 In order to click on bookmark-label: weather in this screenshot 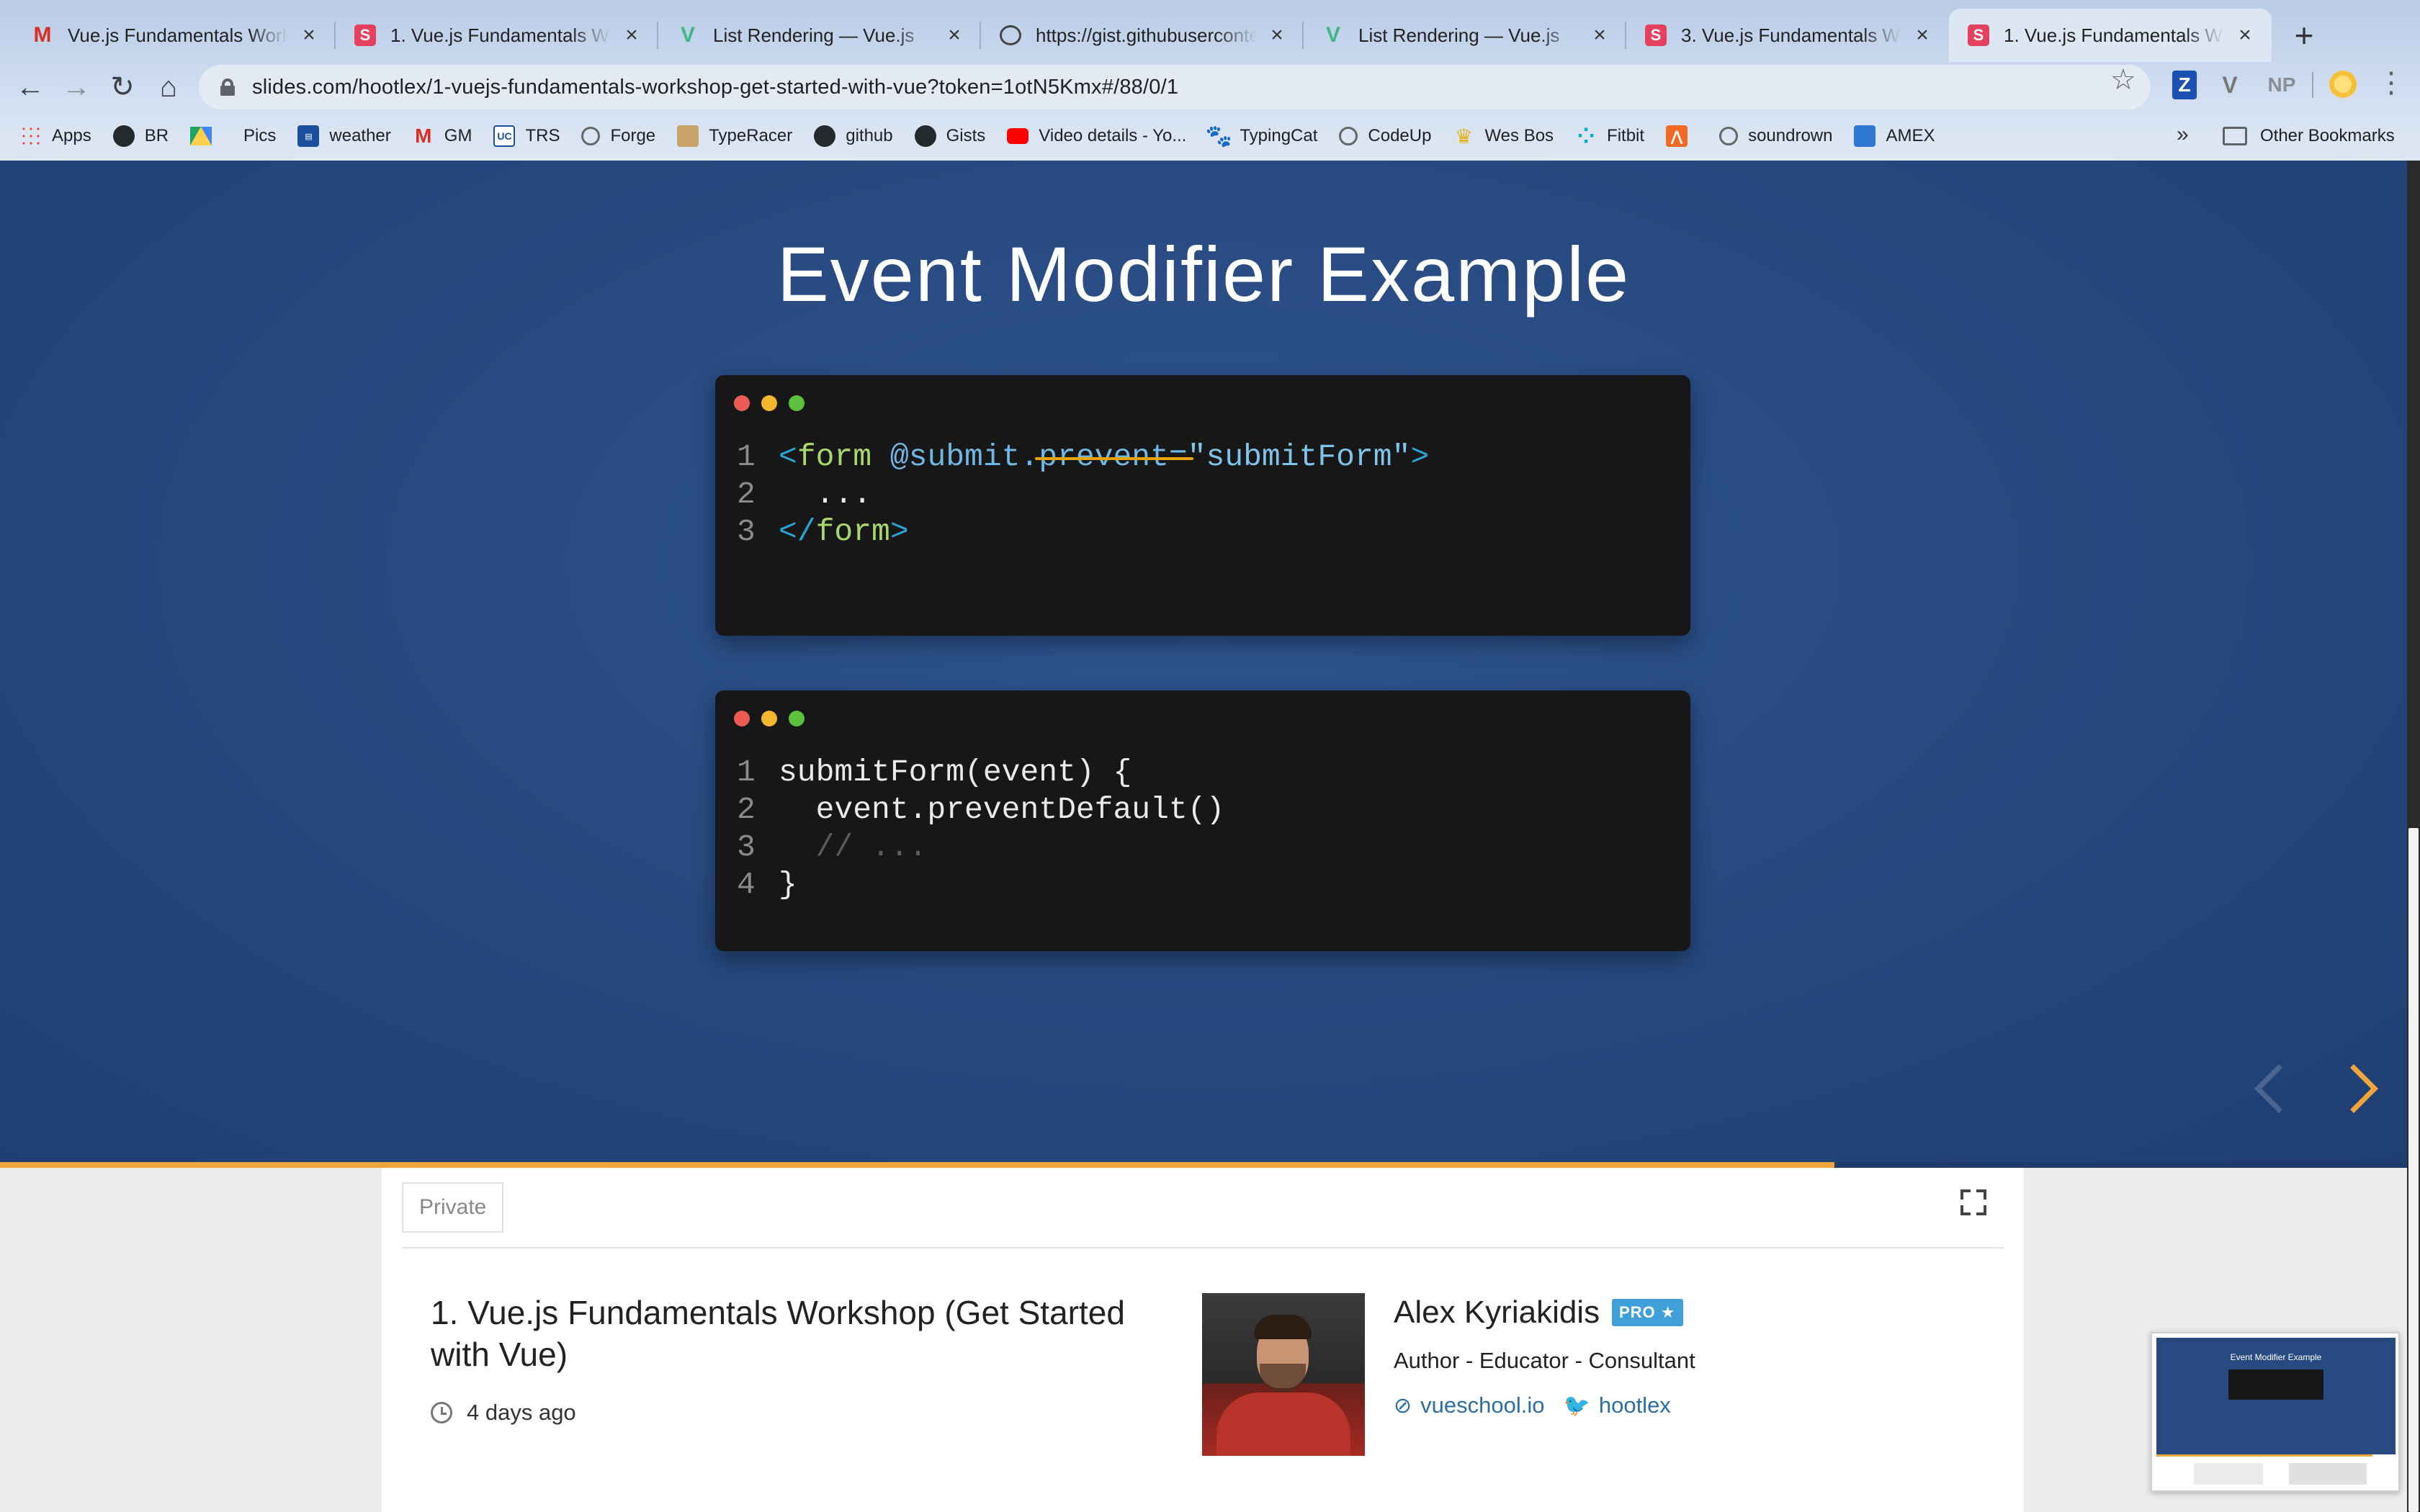, I will do `click(360, 135)`.